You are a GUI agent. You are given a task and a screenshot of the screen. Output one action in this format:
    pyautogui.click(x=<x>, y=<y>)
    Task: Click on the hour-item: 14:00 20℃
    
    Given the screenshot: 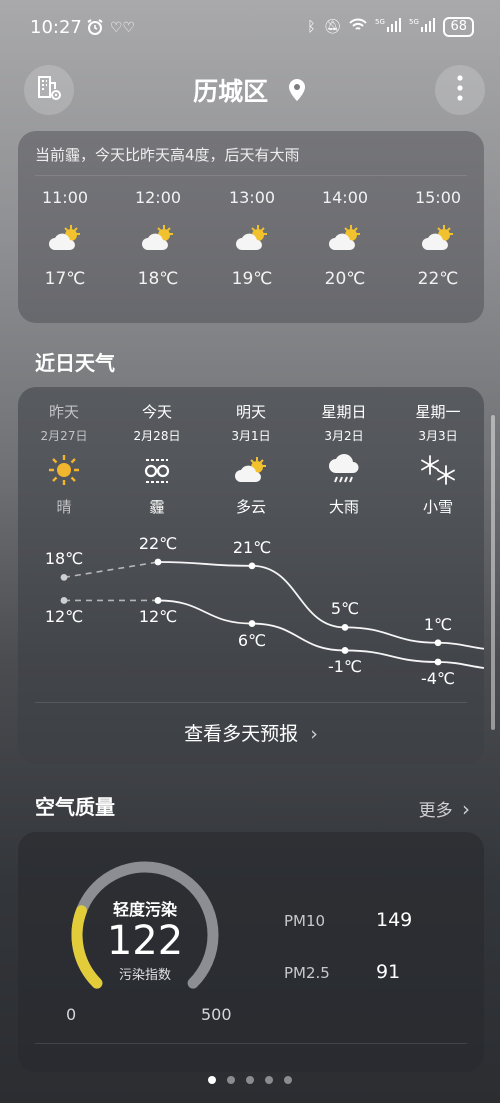 What is the action you would take?
    pyautogui.click(x=345, y=238)
    